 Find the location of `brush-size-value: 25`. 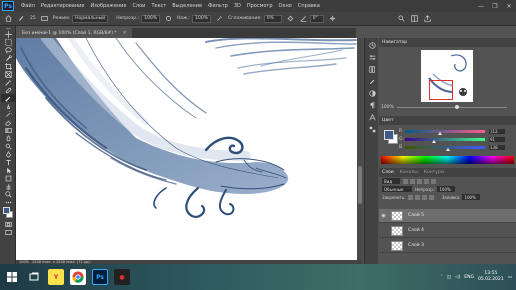

brush-size-value: 25 is located at coordinates (33, 18).